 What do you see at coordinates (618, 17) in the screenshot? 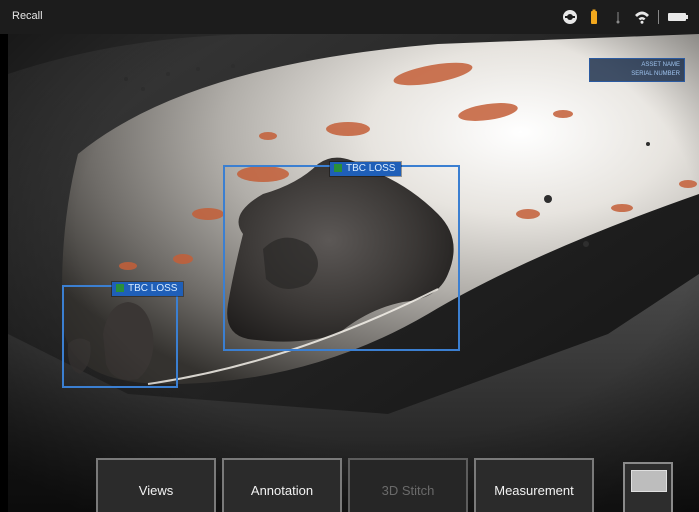
I see `usb-icon` at bounding box center [618, 17].